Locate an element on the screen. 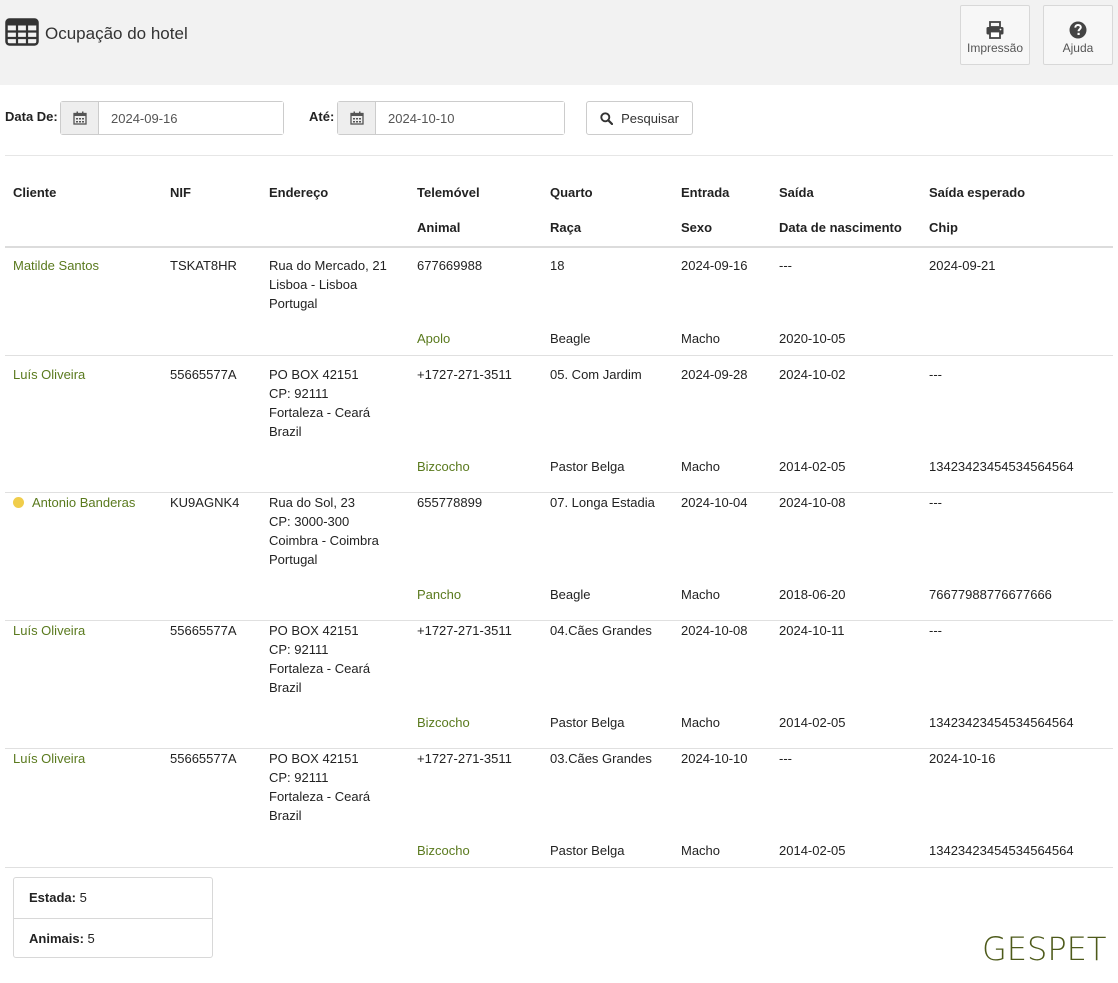  animal-link: Pancho is located at coordinates (439, 594).